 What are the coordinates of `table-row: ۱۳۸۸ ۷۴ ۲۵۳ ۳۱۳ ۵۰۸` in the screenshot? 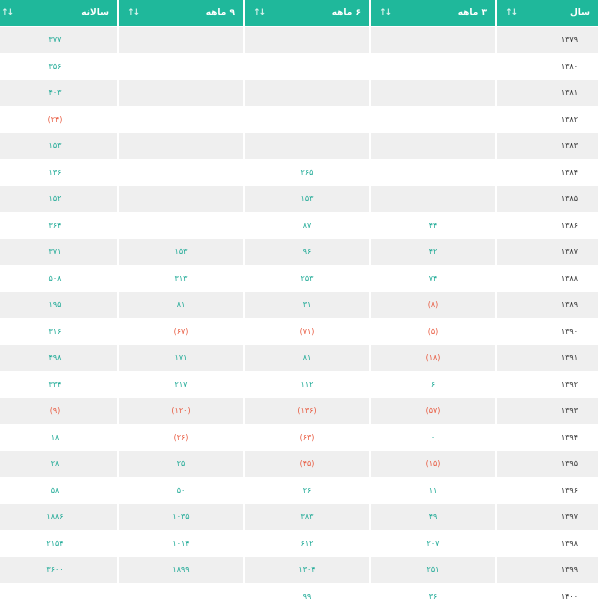 It's located at (299, 278).